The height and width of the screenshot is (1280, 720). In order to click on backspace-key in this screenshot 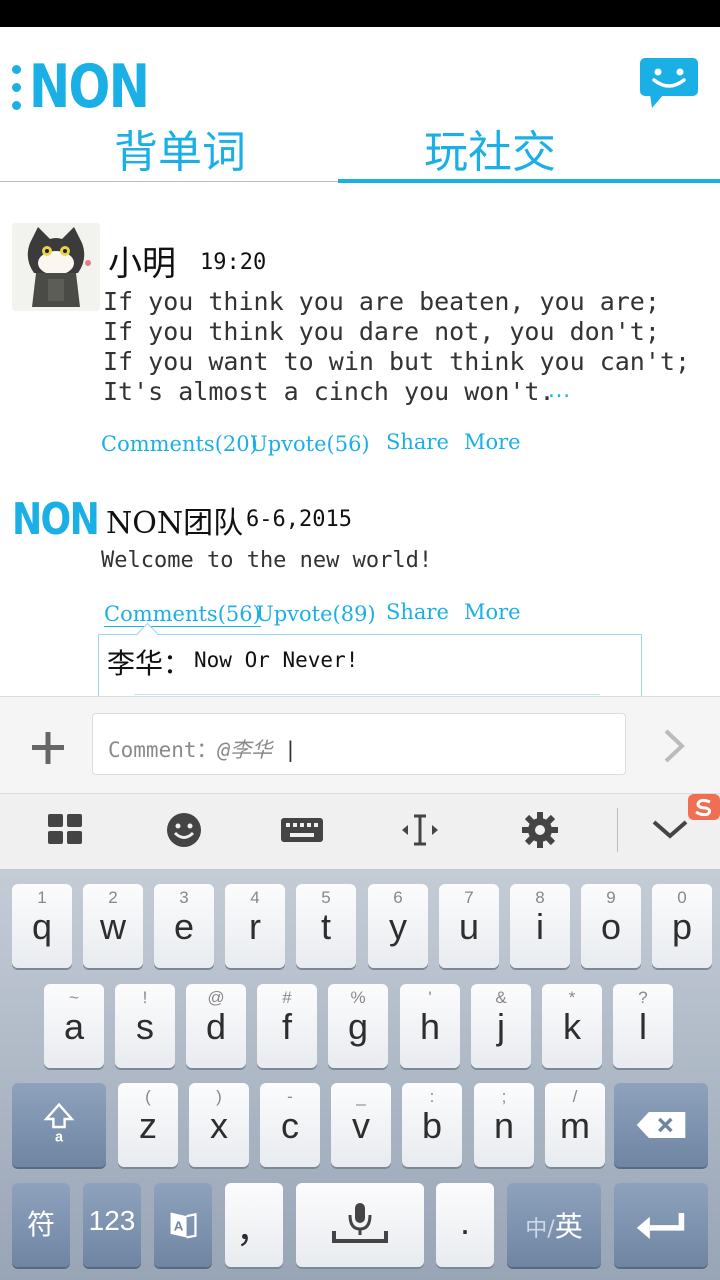, I will do `click(661, 1125)`.